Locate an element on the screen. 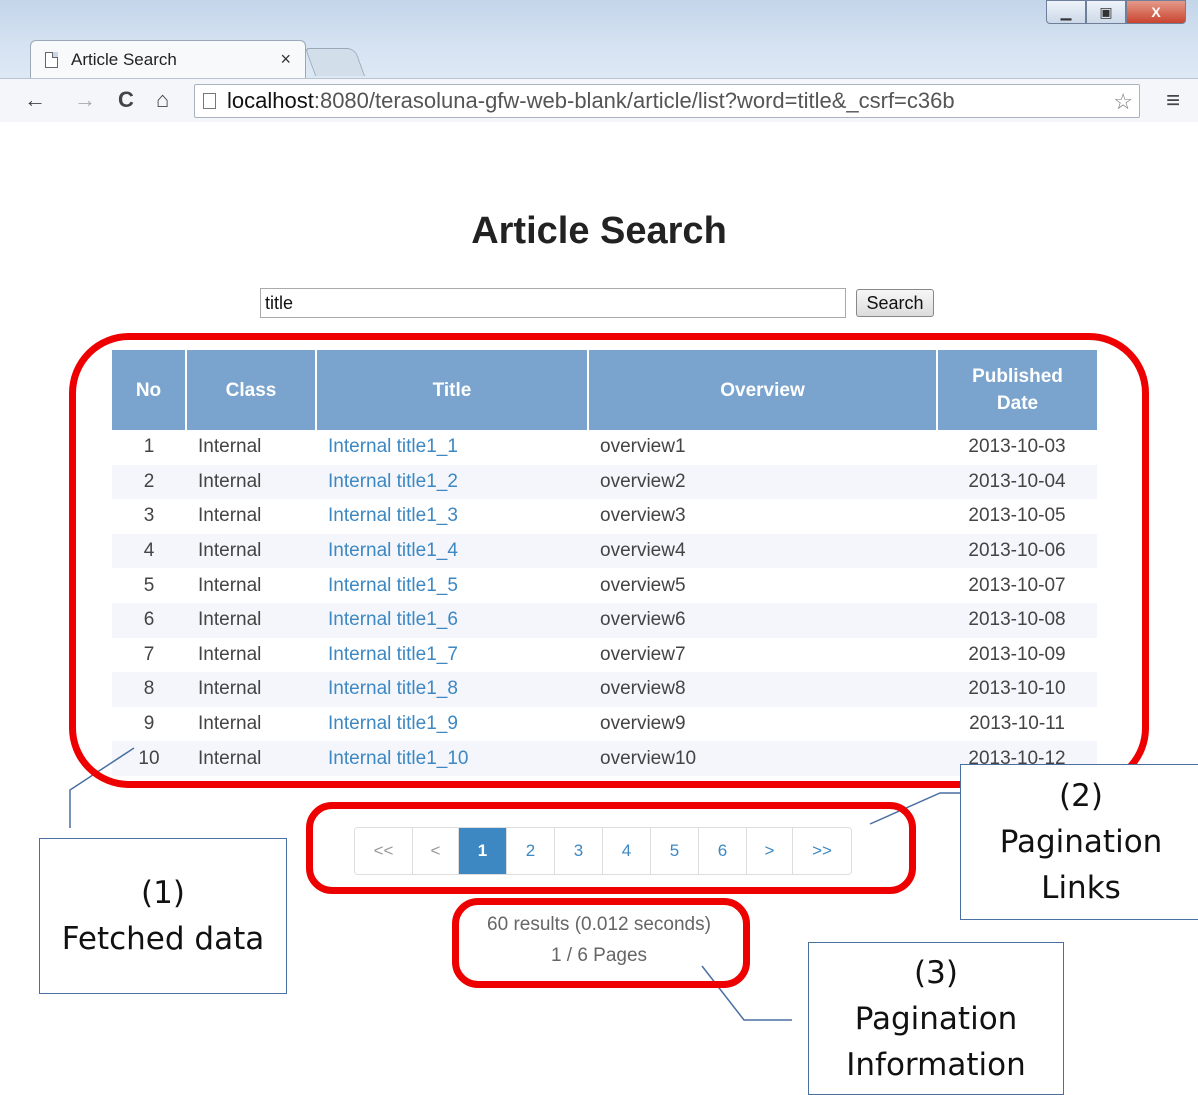 This screenshot has width=1198, height=1095. tab-close-icon: × is located at coordinates (285, 59).